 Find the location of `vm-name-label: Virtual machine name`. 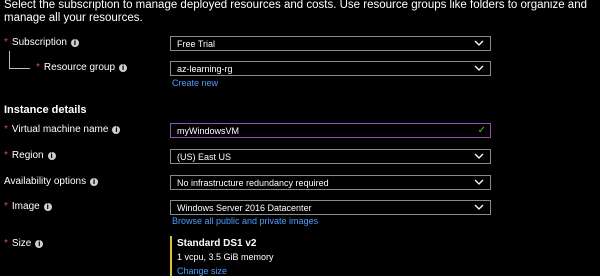

vm-name-label: Virtual machine name is located at coordinates (60, 129).